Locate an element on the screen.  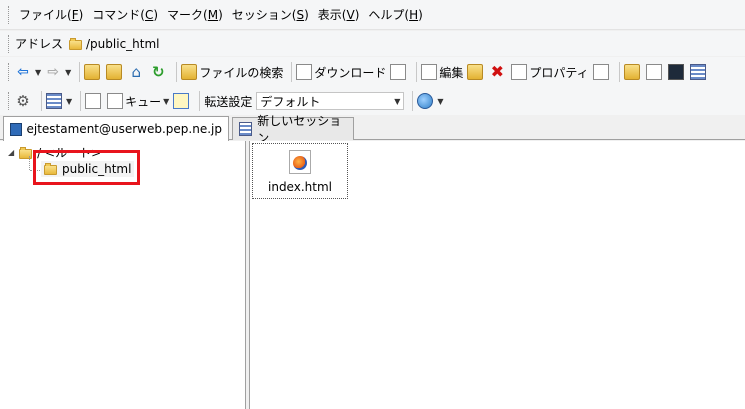
refresh-icon: ↻ is located at coordinates (158, 72).